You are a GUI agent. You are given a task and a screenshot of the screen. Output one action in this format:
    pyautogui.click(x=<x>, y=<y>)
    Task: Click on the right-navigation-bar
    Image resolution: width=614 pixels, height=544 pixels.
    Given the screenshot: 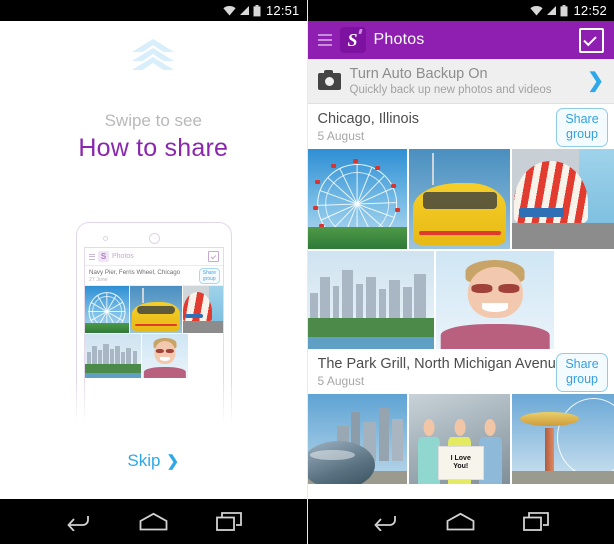 What is the action you would take?
    pyautogui.click(x=460, y=521)
    